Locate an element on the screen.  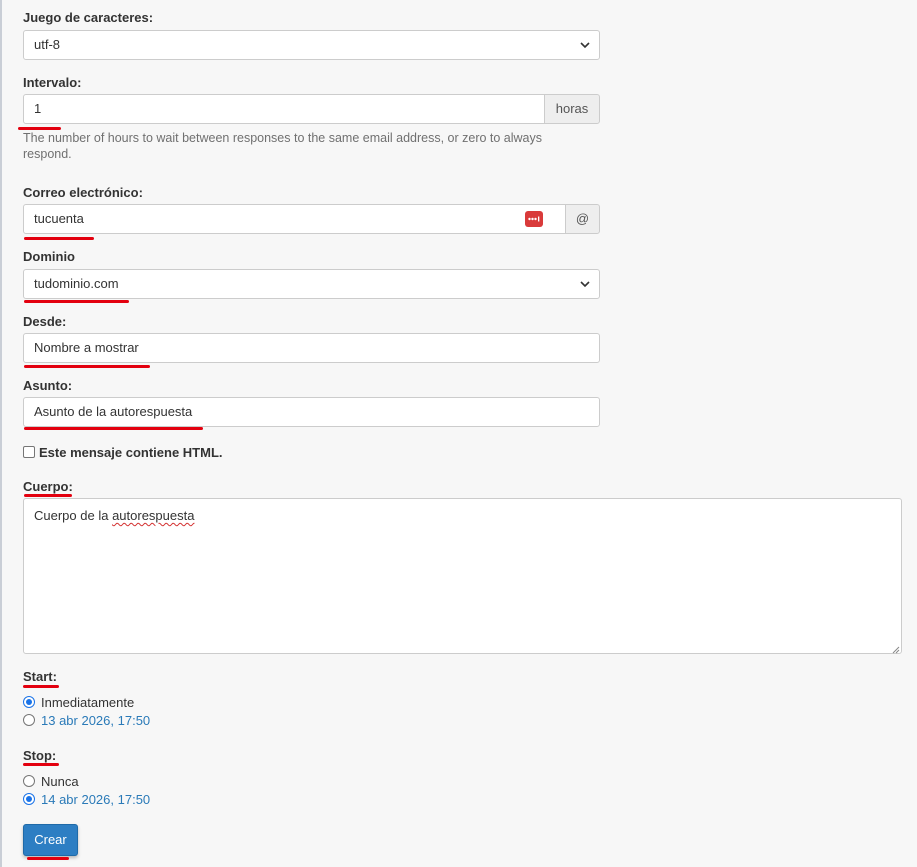
charset-value: utf-8 is located at coordinates (47, 44).